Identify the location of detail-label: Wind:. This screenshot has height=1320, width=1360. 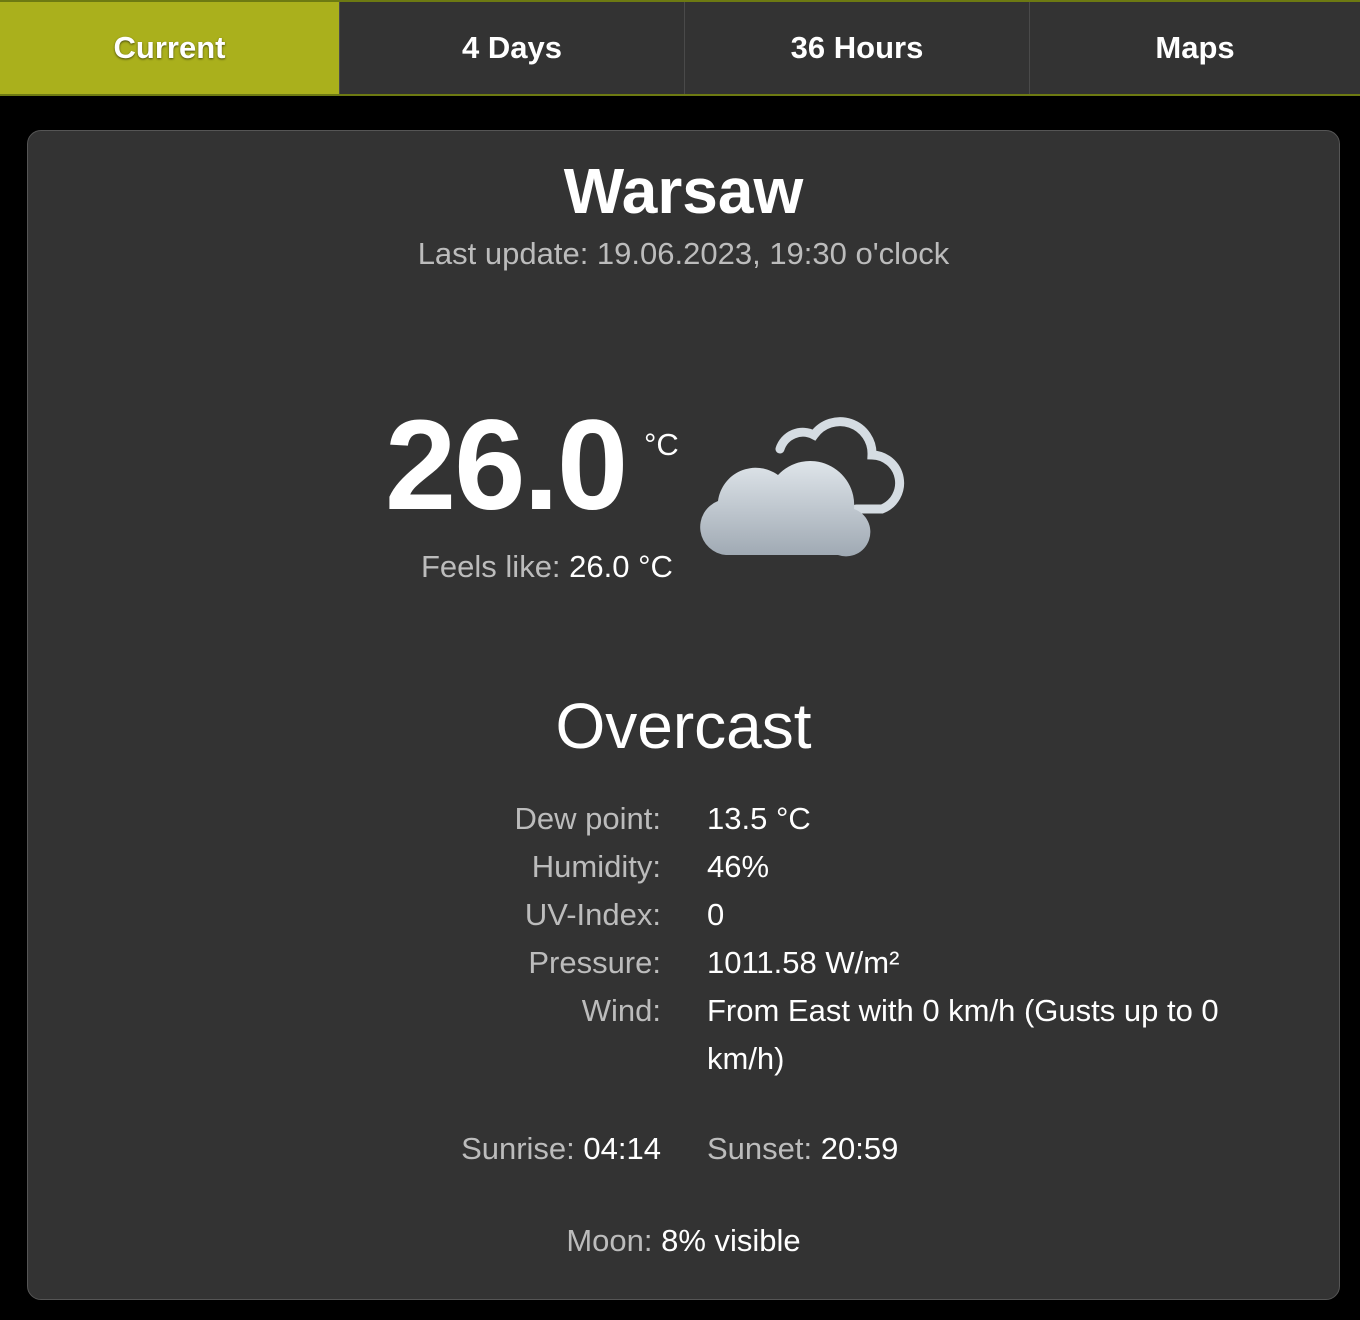
(621, 1010).